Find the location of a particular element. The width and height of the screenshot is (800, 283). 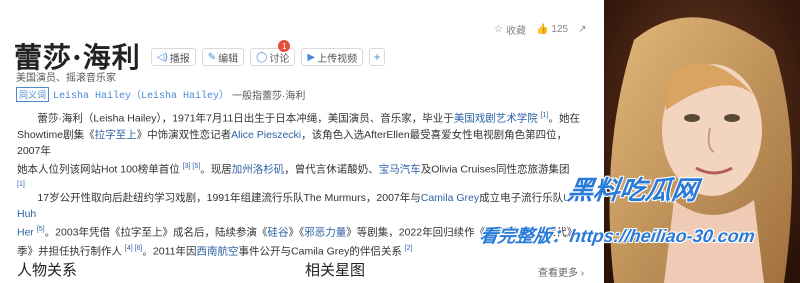

pencil-icon: ✎ is located at coordinates (212, 57).